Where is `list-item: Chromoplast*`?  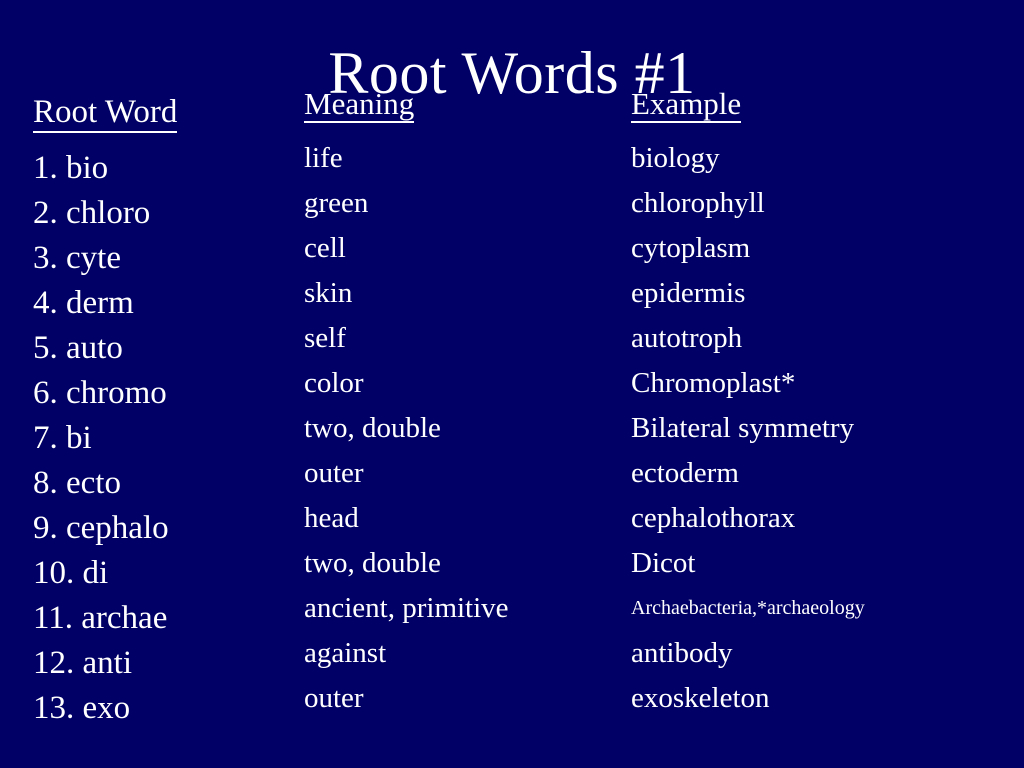
list-item: Chromoplast* is located at coordinates (713, 383).